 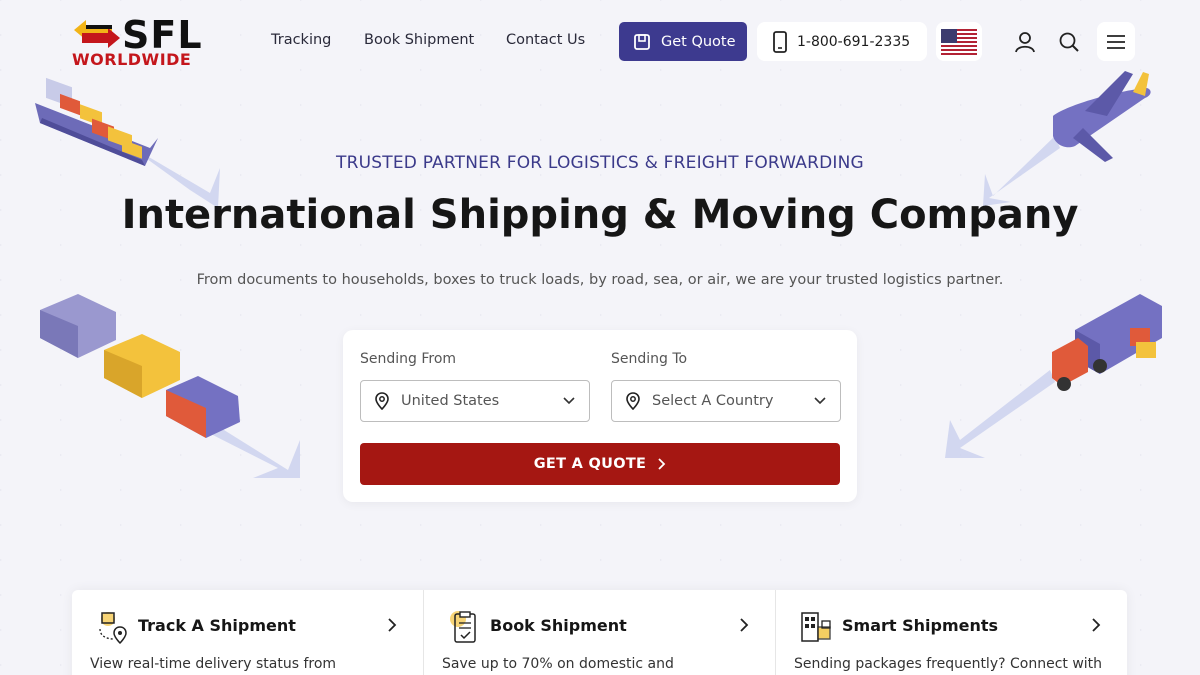 I want to click on nav-contact-us: Contact Us, so click(x=545, y=40).